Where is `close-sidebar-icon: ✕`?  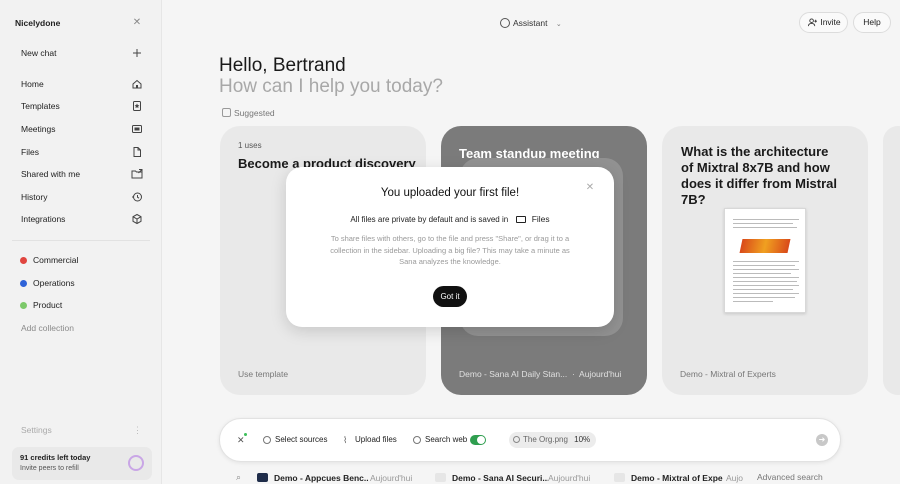
close-sidebar-icon: ✕ is located at coordinates (137, 23).